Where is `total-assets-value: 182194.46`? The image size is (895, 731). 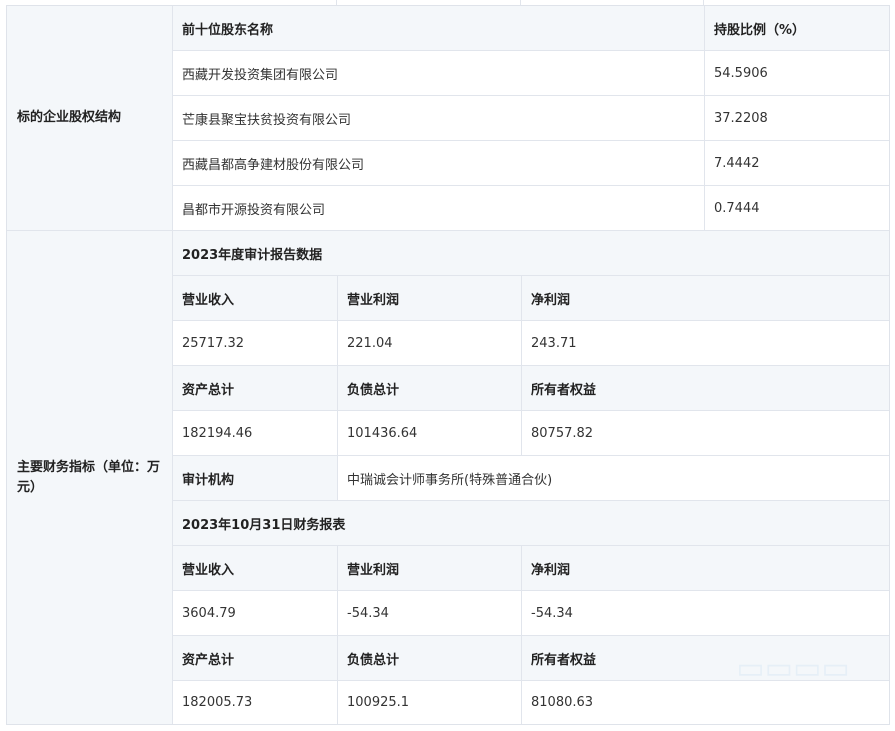
total-assets-value: 182194.46 is located at coordinates (217, 433).